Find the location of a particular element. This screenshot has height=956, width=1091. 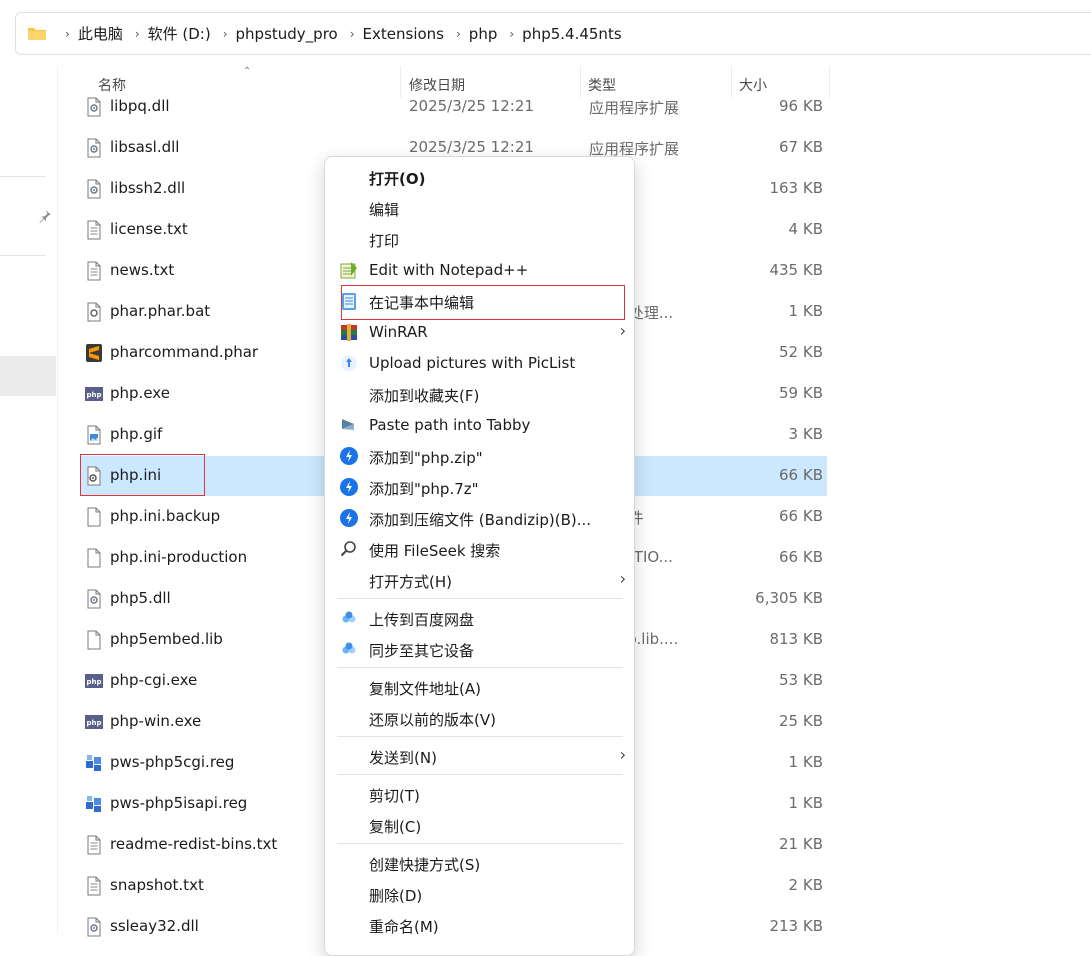

menu-item-label: 打开(O) is located at coordinates (397, 179).